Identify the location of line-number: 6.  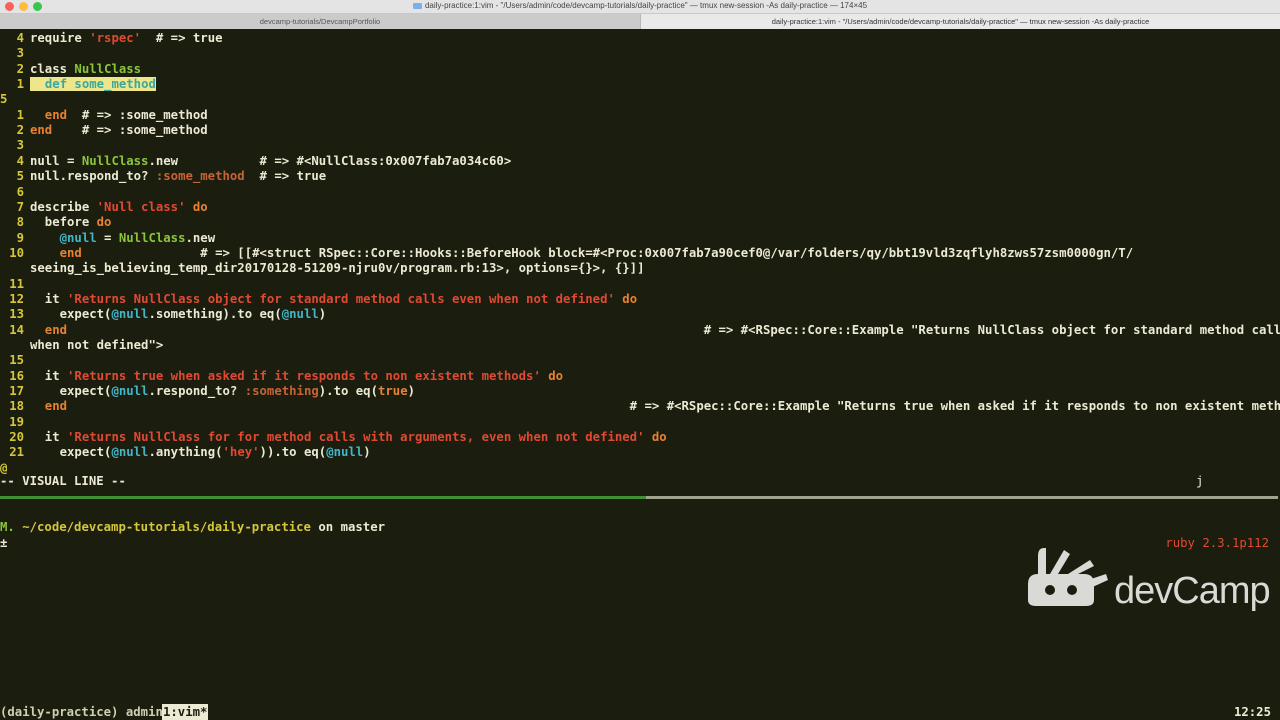
(20, 191).